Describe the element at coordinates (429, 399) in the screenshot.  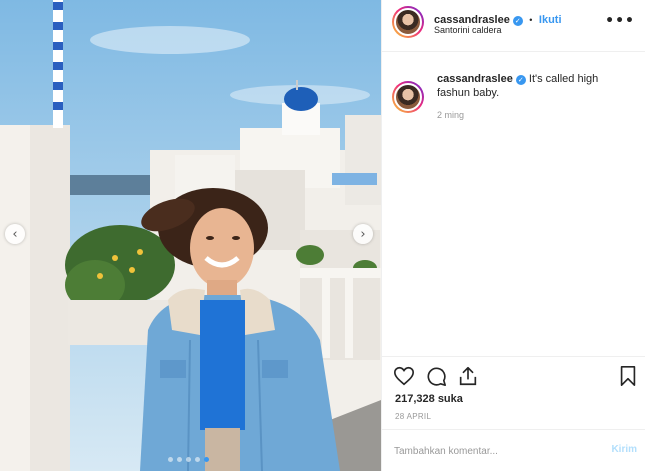
I see `like-count: 217,328 suka` at that location.